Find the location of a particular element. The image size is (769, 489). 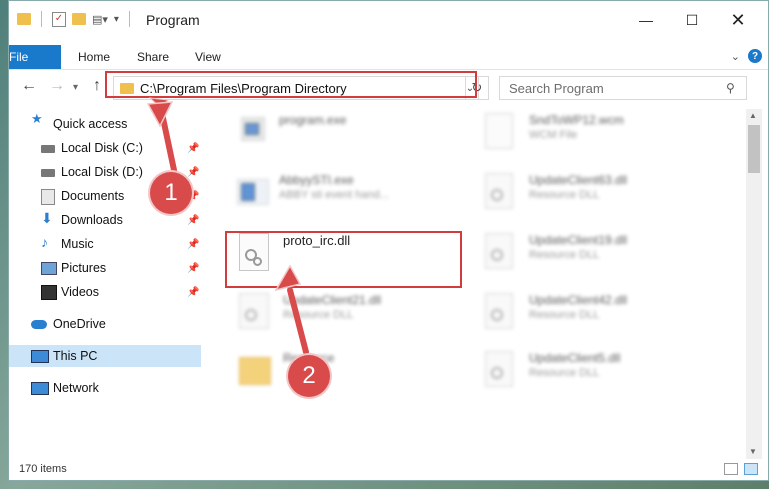

annotation-arrows is located at coordinates (227, 226).